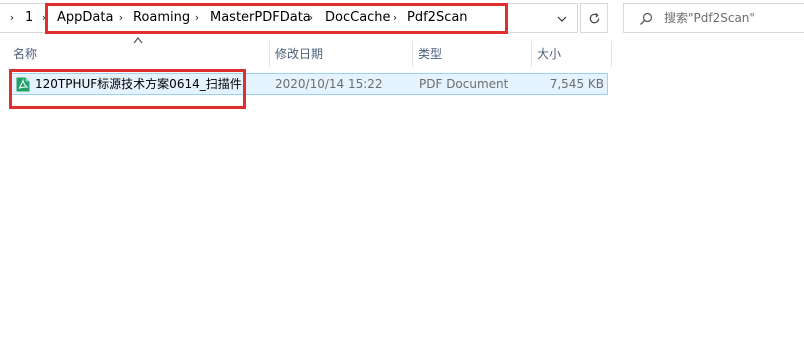 This screenshot has width=804, height=339. What do you see at coordinates (138, 84) in the screenshot?
I see `file-name: 120TPHUF标源技术方案0614_扫描件` at bounding box center [138, 84].